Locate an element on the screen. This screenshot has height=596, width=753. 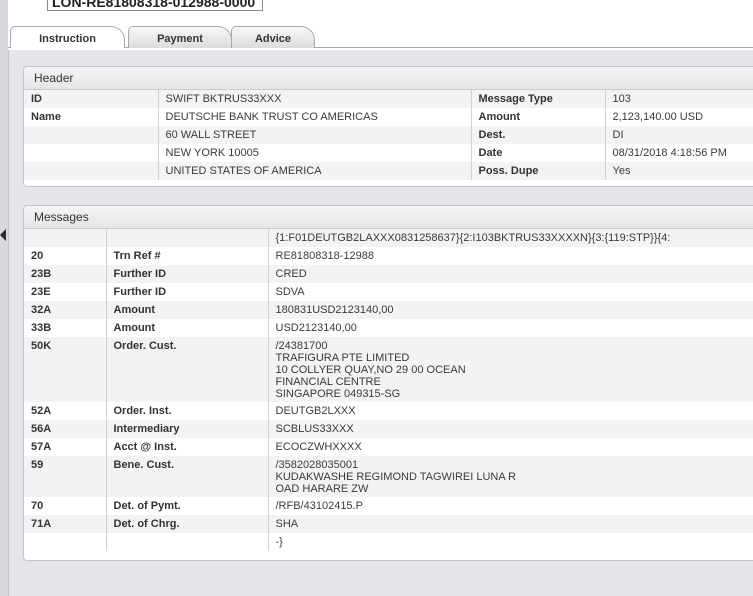
header-row: 60 WALL STREET Dest. DI is located at coordinates (388, 135).